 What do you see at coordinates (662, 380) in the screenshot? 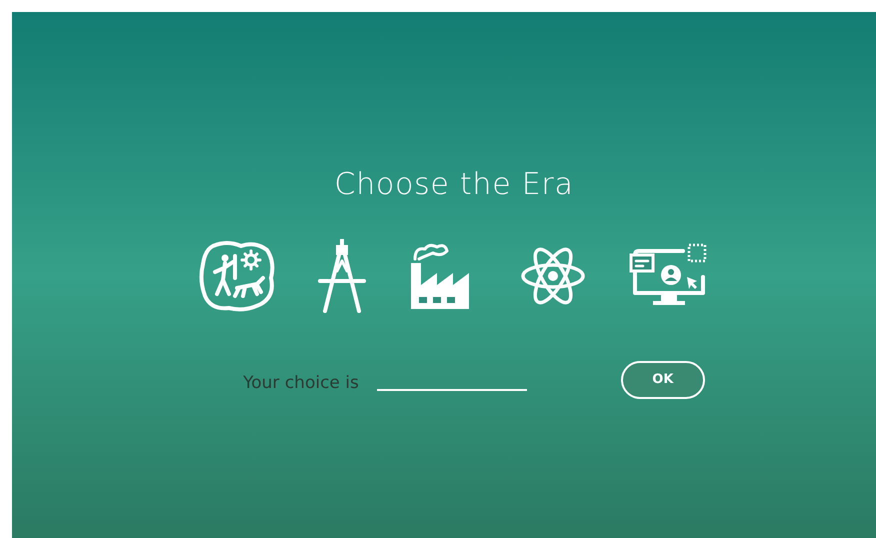
I see `ok-button: OK` at bounding box center [662, 380].